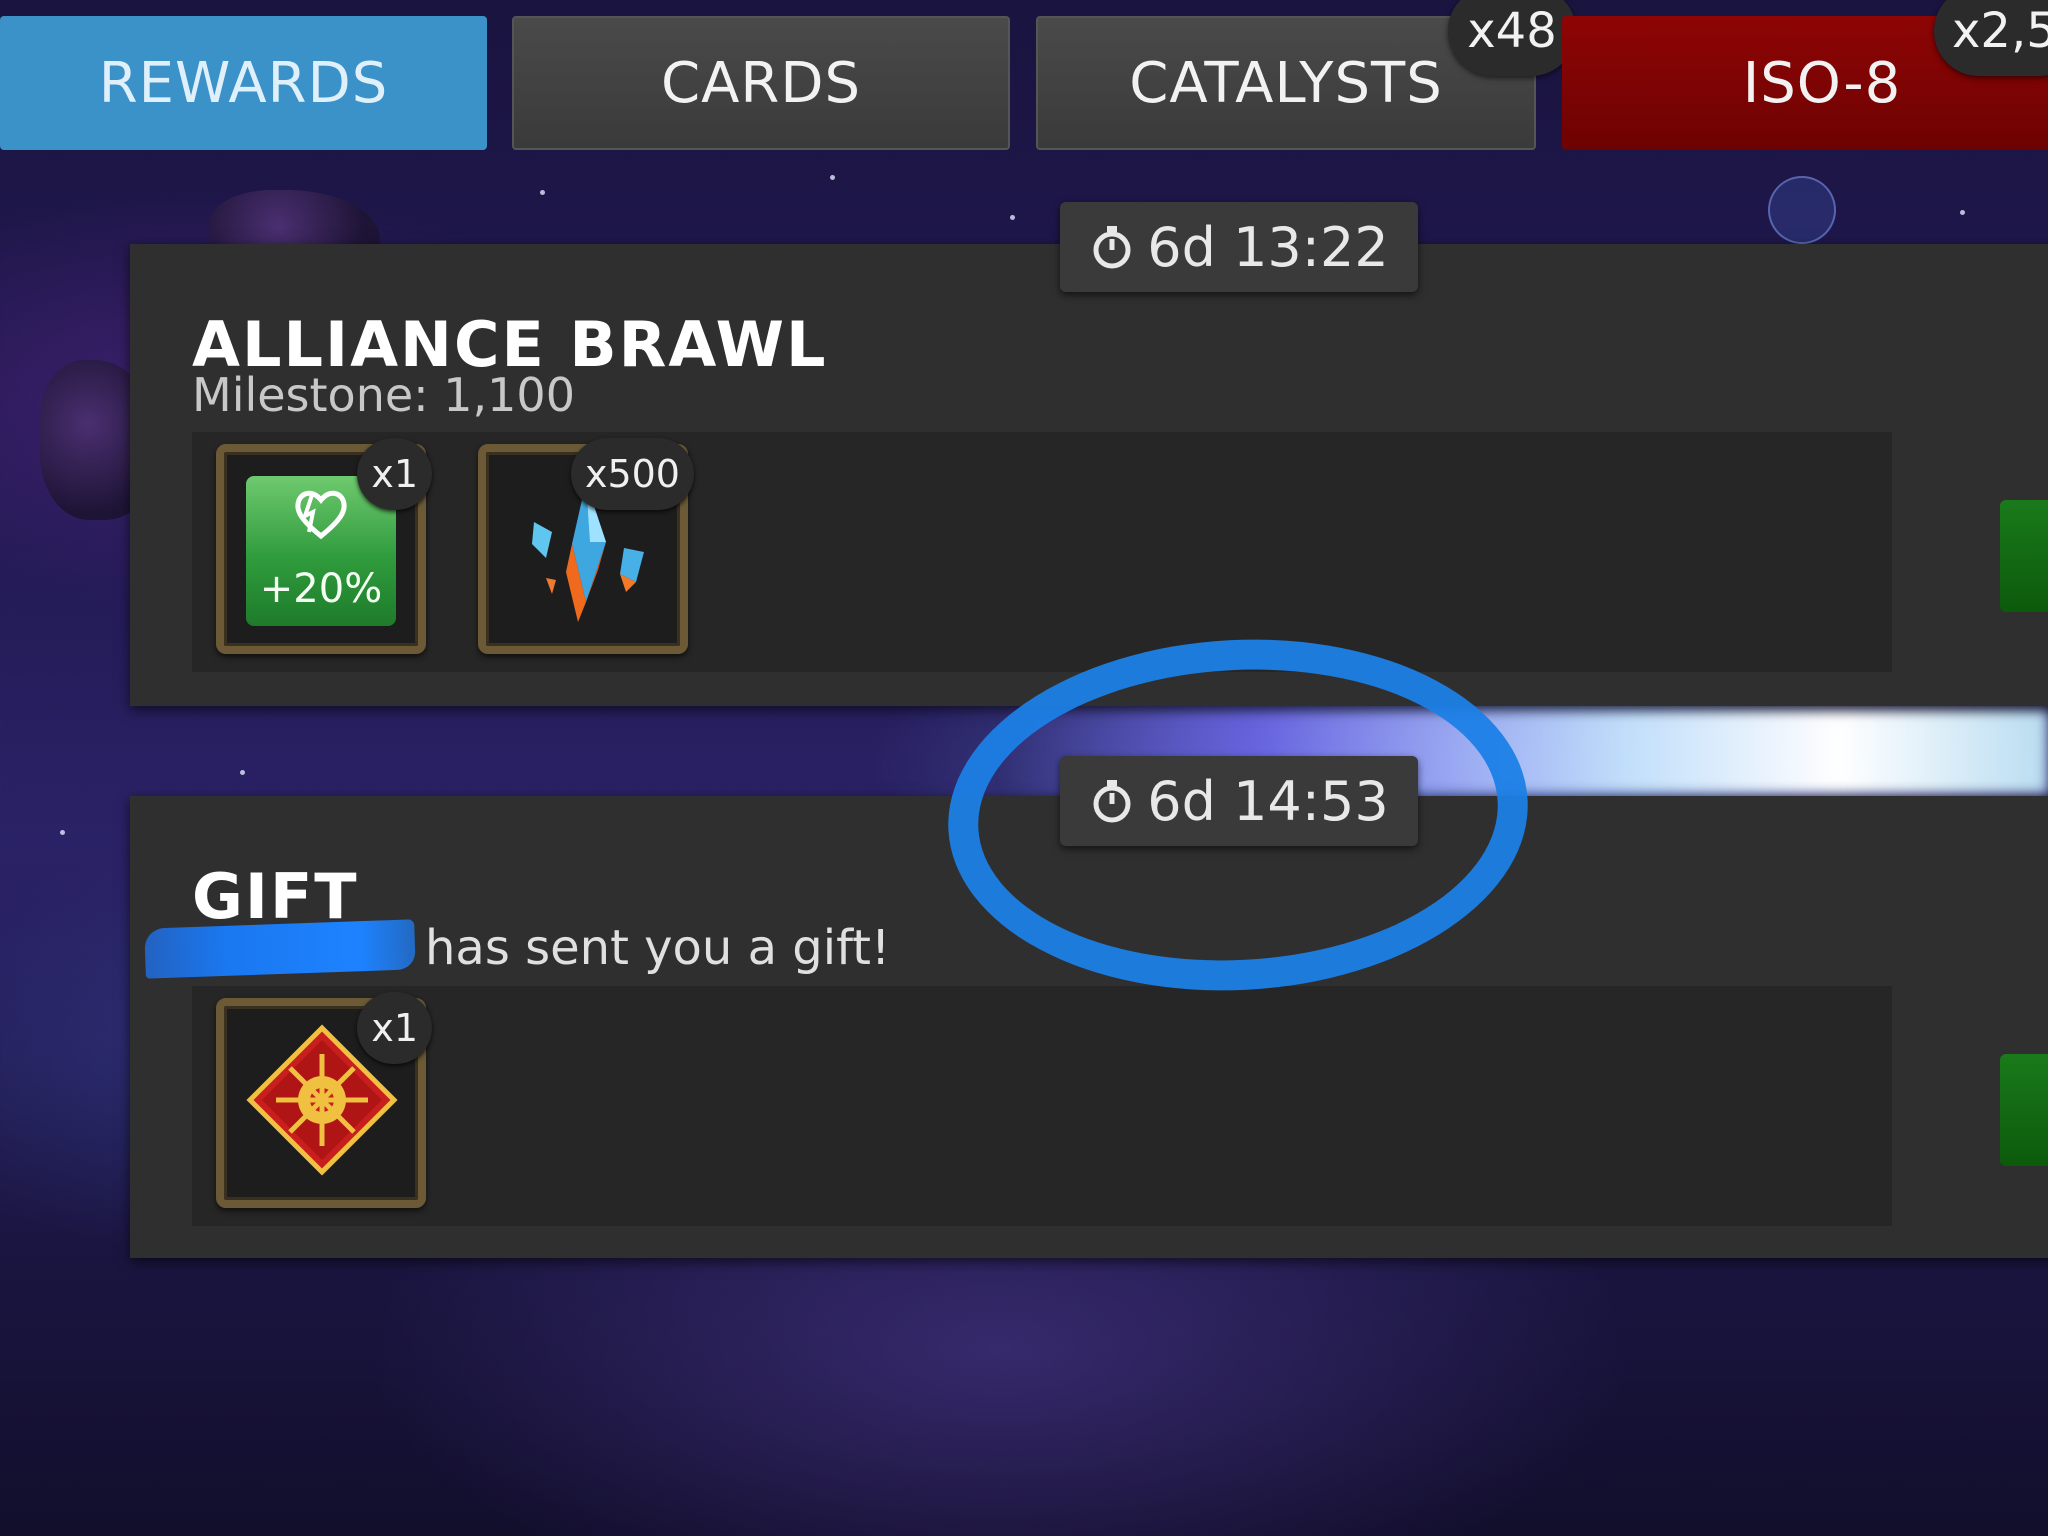 This screenshot has height=1536, width=2048. I want to click on stopwatch-icon, so click(1112, 247).